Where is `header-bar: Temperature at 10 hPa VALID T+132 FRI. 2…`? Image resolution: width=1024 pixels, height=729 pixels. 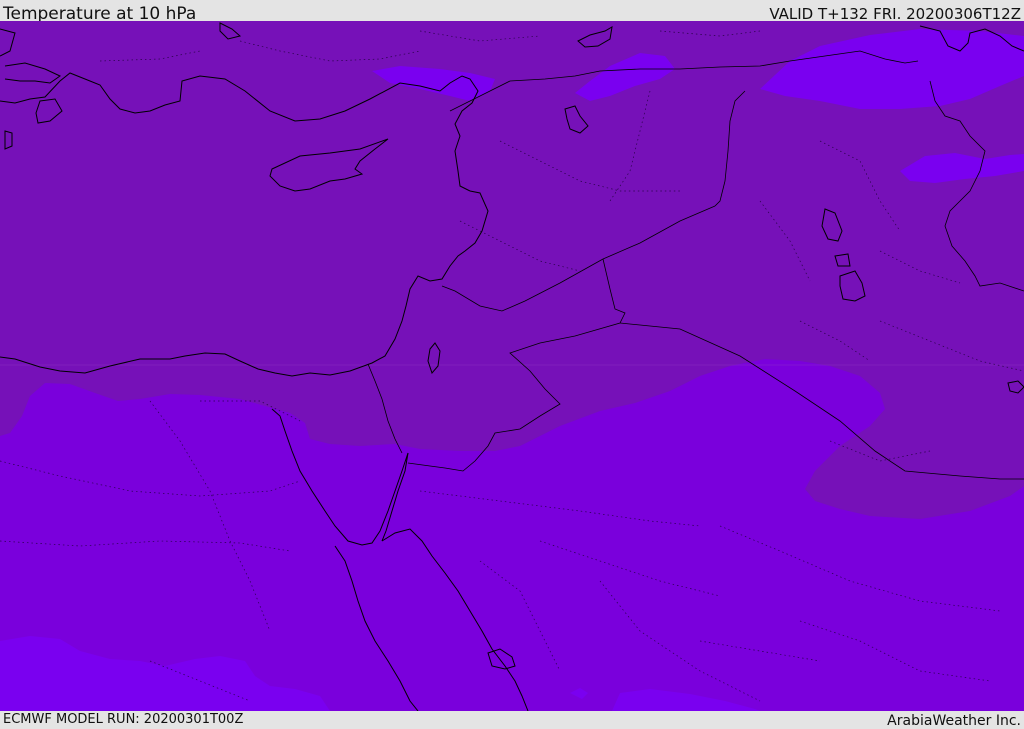
header-bar: Temperature at 10 hPa VALID T+132 FRI. 2… is located at coordinates (512, 12).